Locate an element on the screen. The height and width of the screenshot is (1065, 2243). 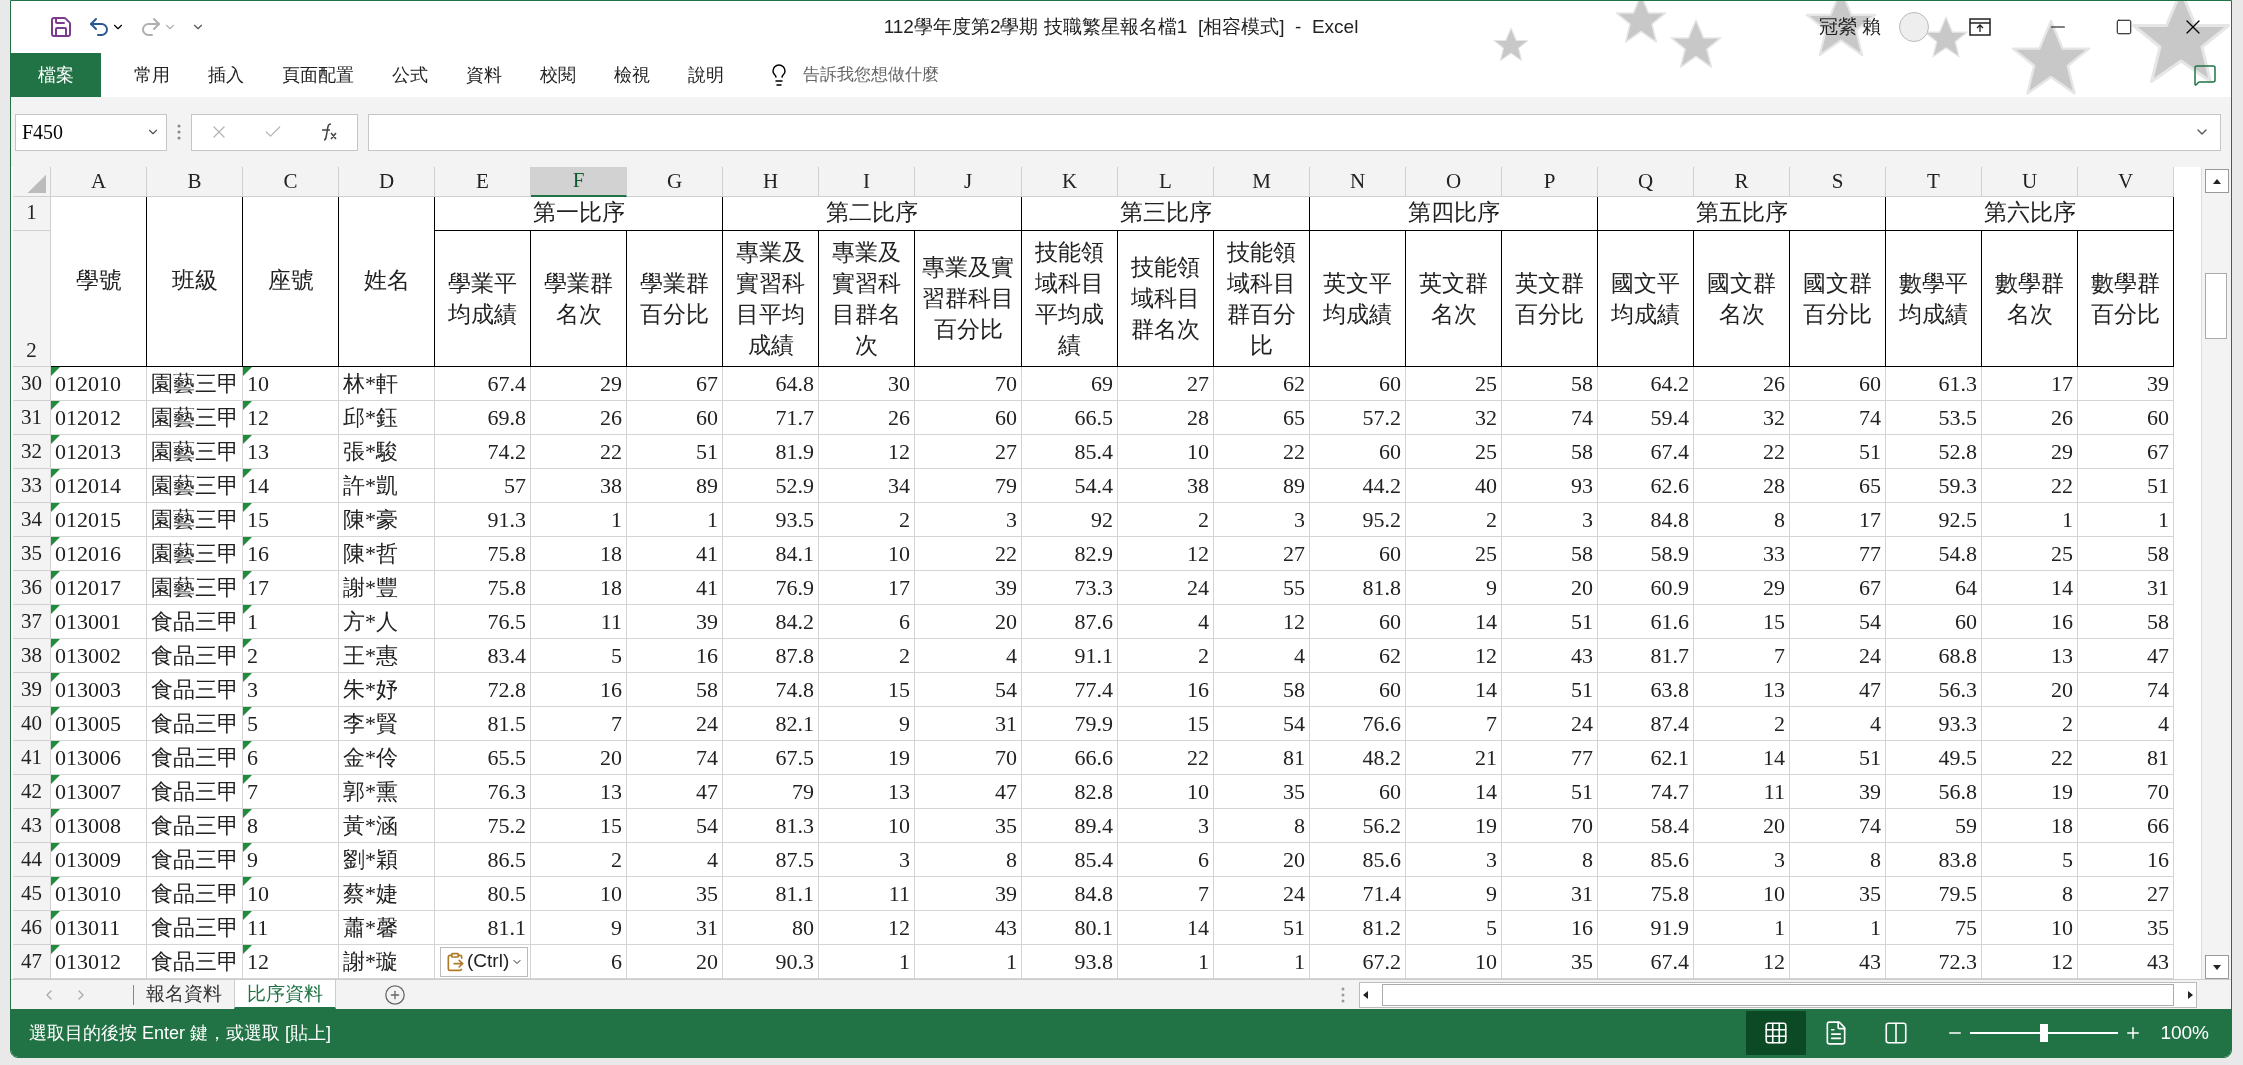
row-header: 47 is located at coordinates (32, 962).